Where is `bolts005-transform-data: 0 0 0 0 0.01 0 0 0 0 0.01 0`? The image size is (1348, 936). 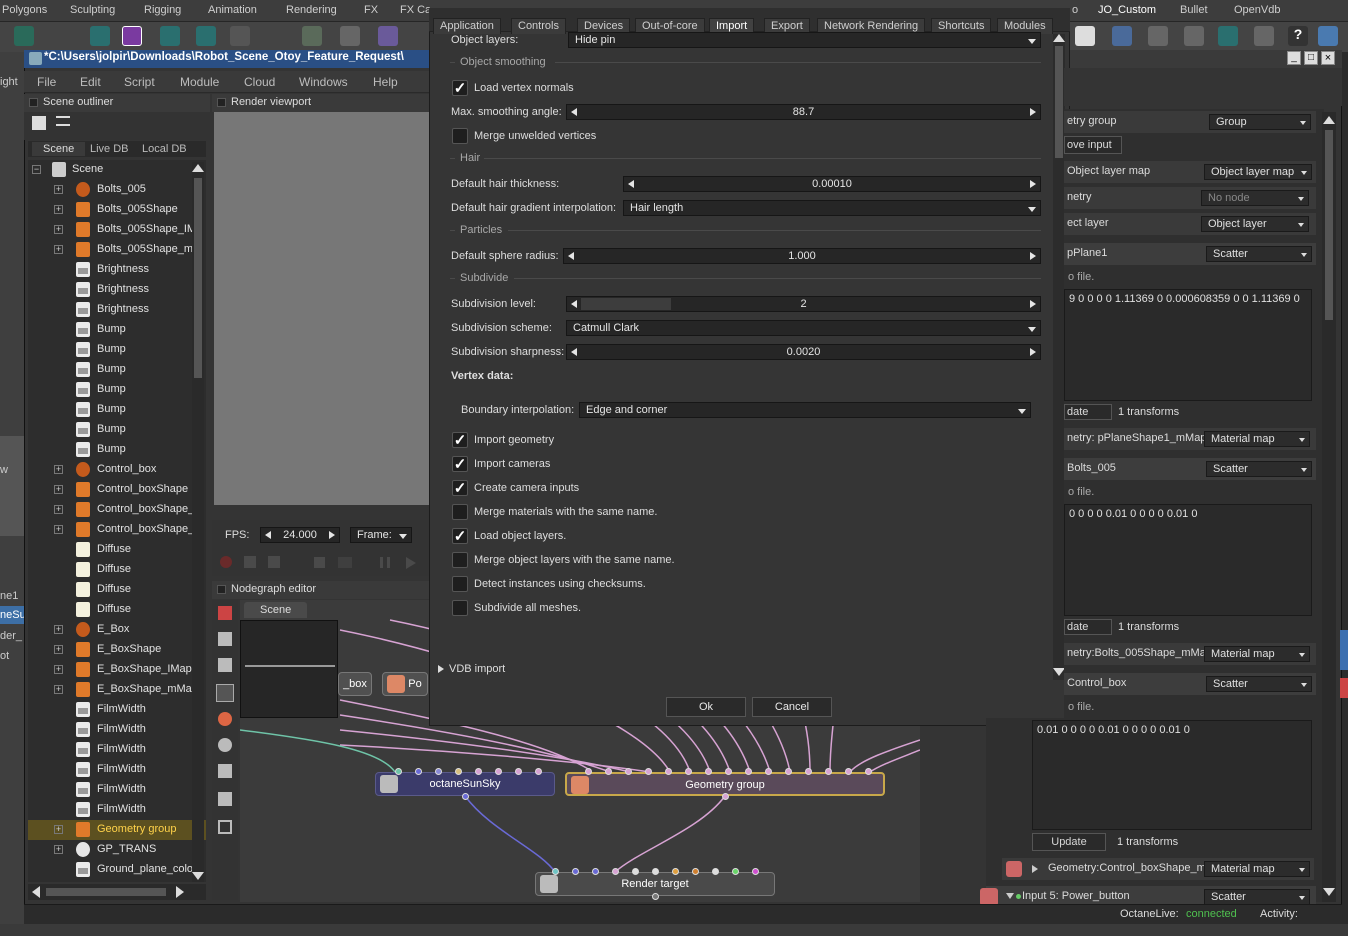
bolts005-transform-data: 0 0 0 0 0.01 0 0 0 0 0.01 0 is located at coordinates (1188, 560).